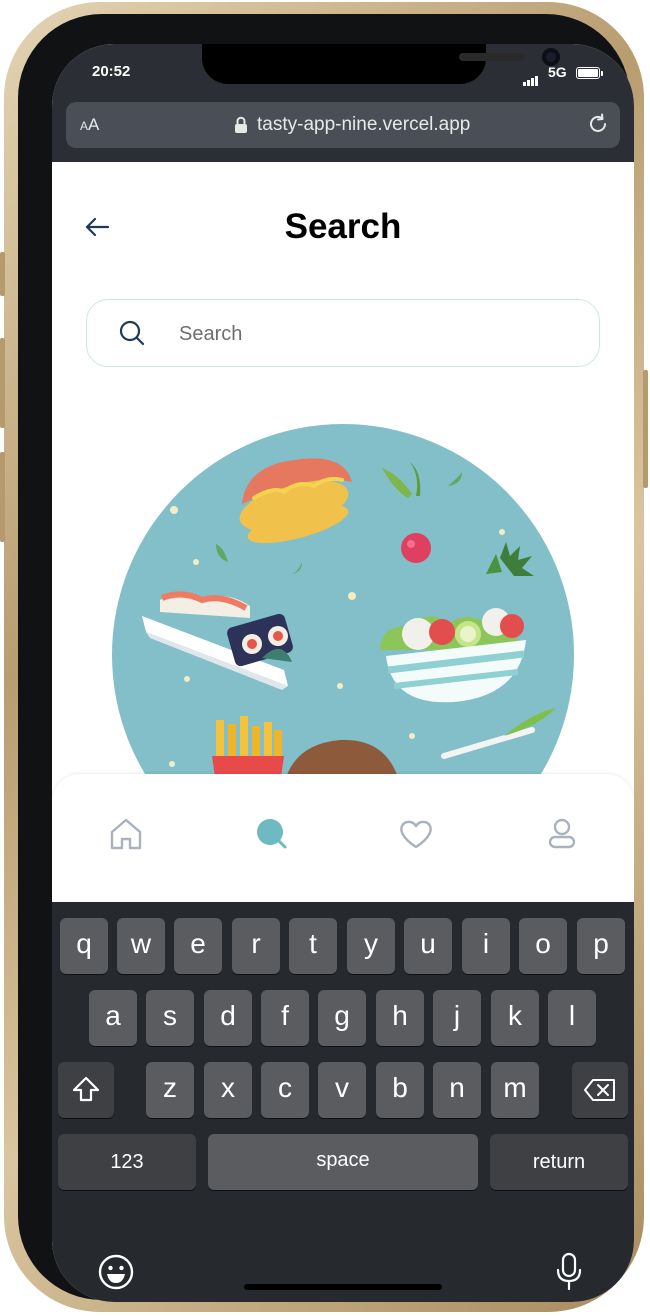 Image resolution: width=650 pixels, height=1316 pixels. I want to click on reload-icon, so click(598, 124).